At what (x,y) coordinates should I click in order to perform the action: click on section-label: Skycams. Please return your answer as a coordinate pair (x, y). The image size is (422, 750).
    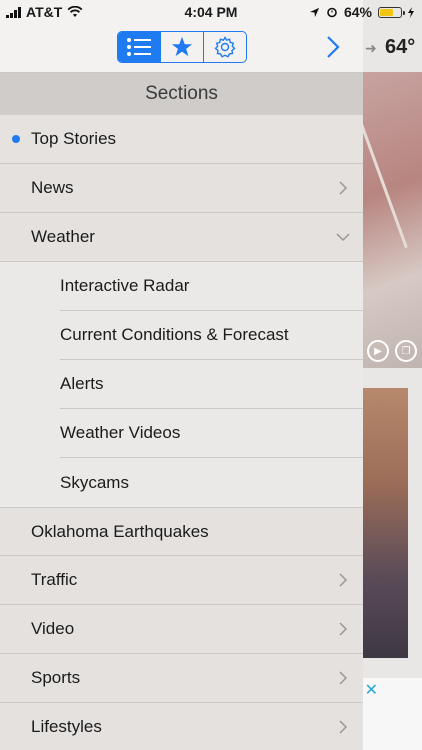
    Looking at the image, I should click on (94, 482).